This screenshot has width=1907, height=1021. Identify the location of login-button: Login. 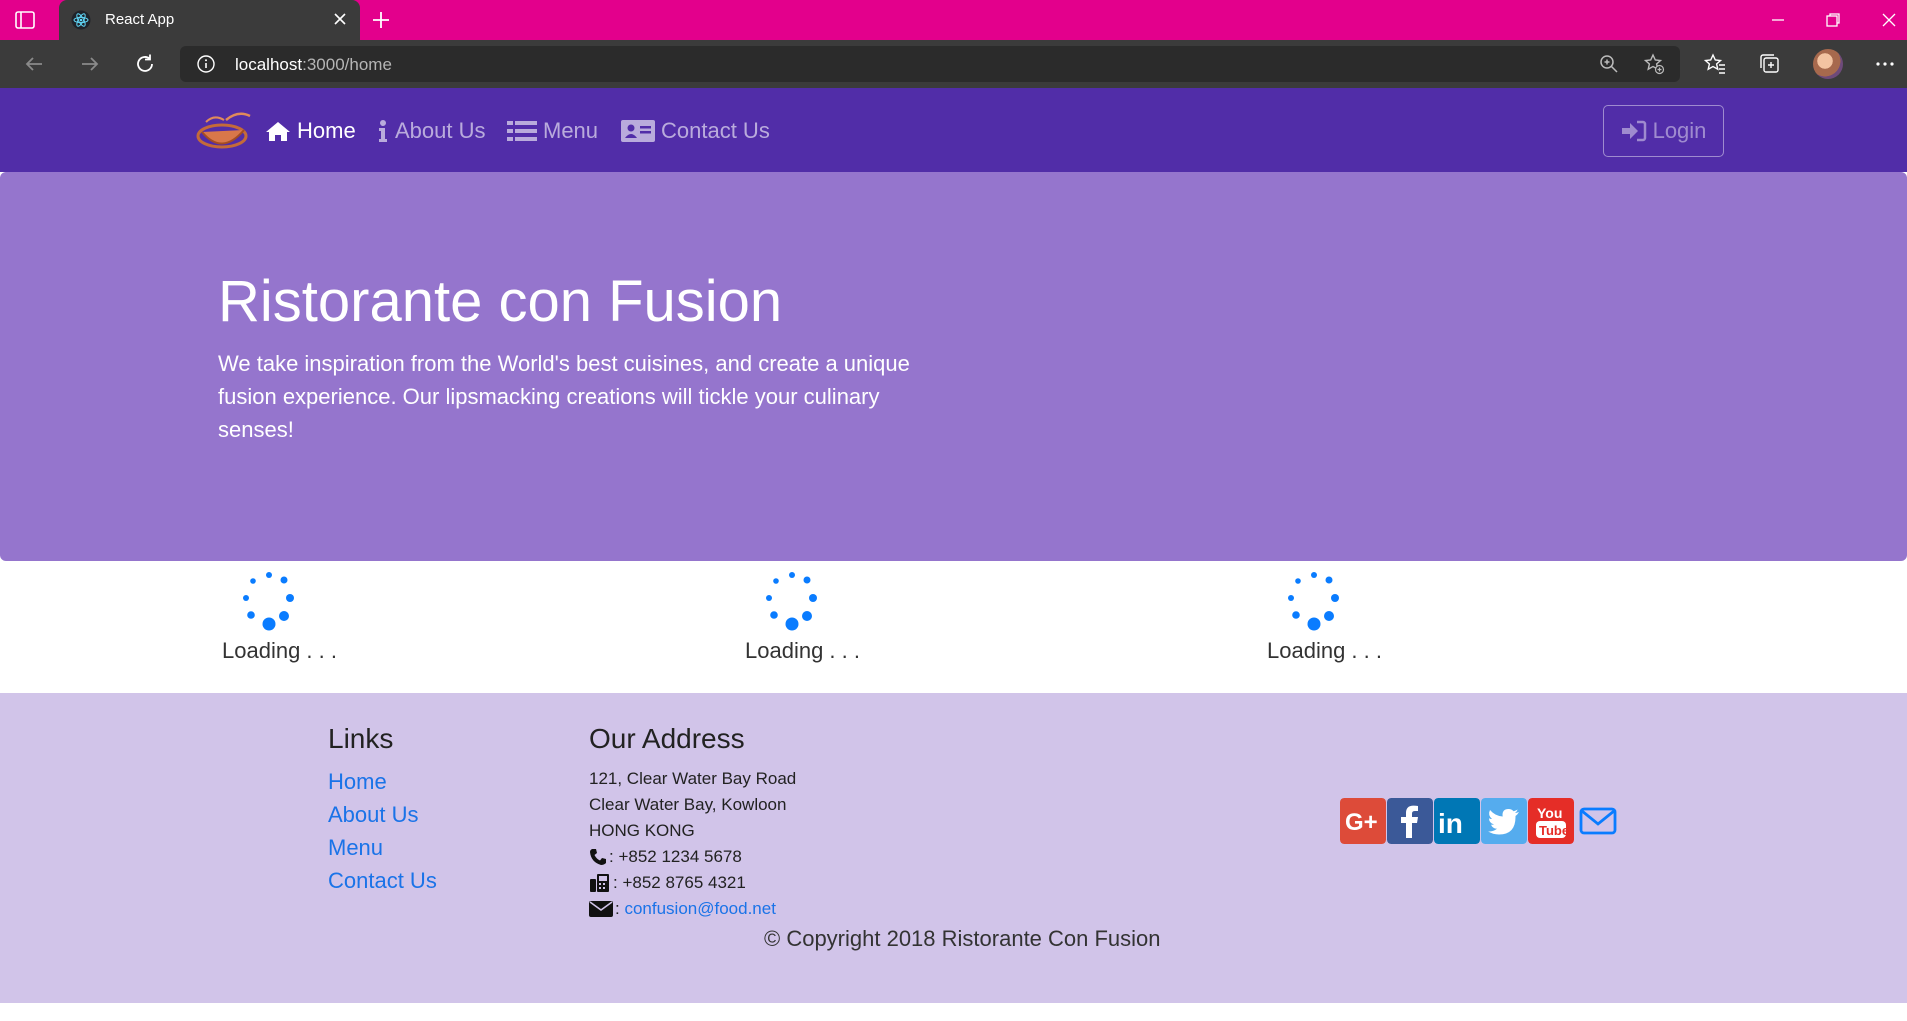
(1663, 131).